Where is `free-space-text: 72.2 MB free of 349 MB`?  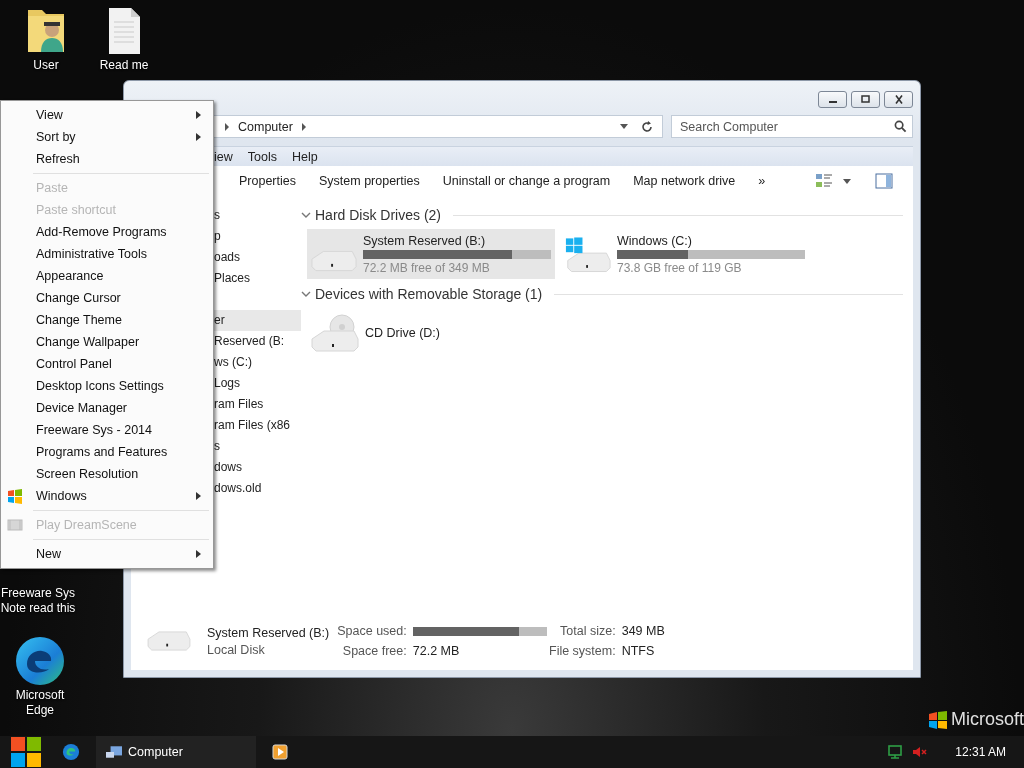
free-space-text: 72.2 MB free of 349 MB is located at coordinates (427, 267).